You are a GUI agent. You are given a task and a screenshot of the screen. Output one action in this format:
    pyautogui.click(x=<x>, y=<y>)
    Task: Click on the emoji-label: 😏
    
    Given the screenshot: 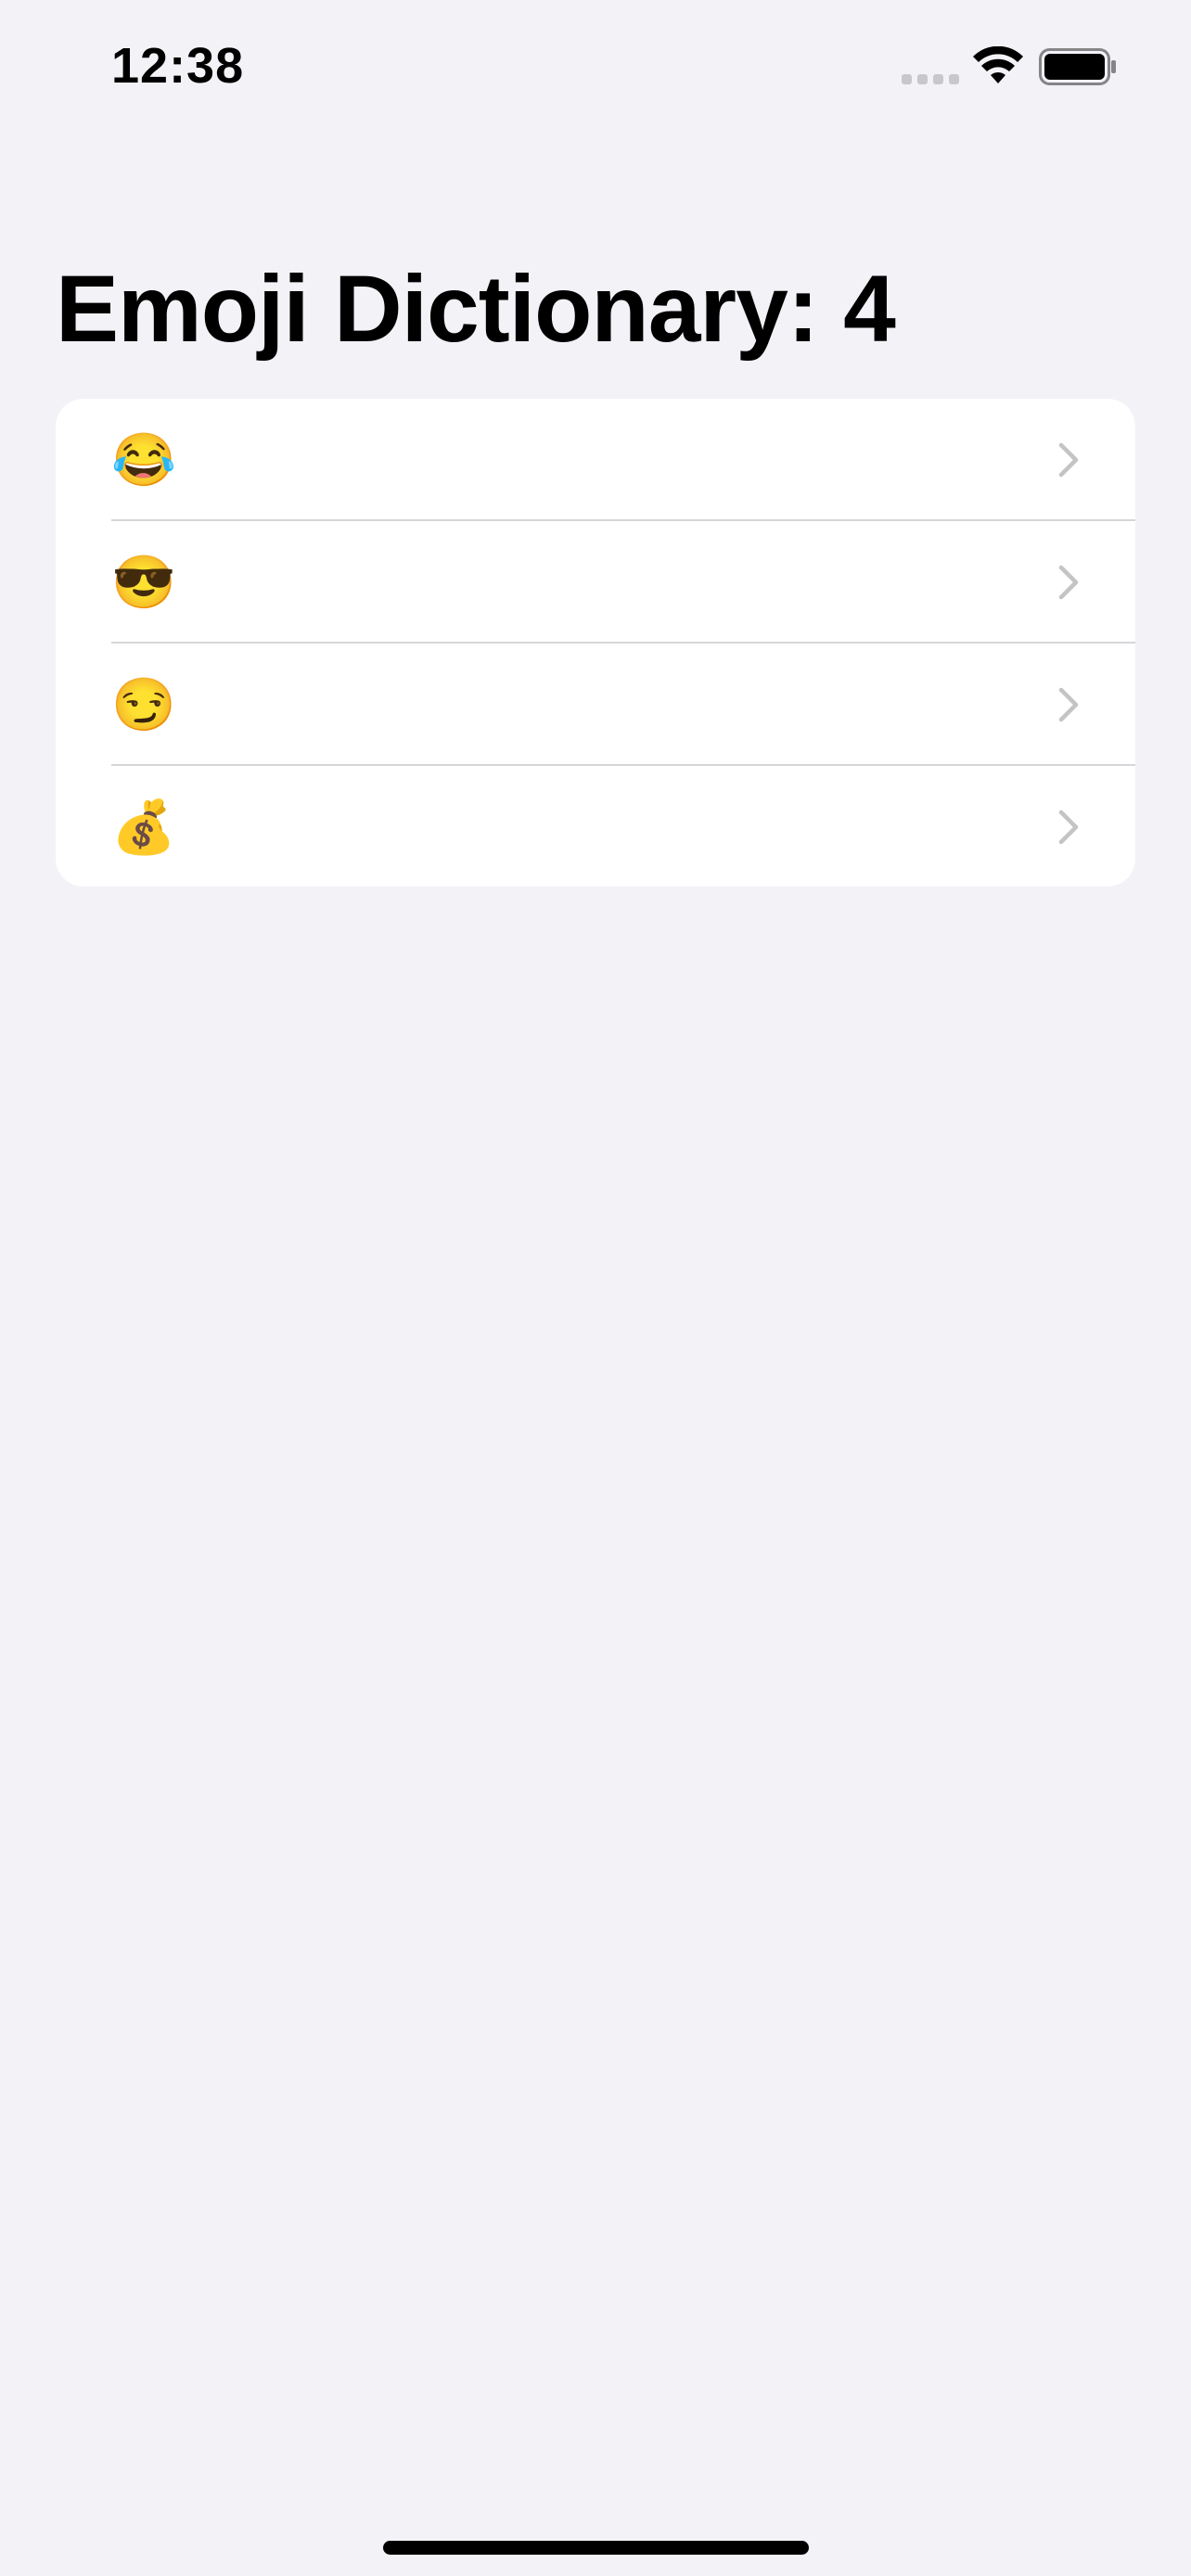 What is the action you would take?
    pyautogui.click(x=143, y=704)
    